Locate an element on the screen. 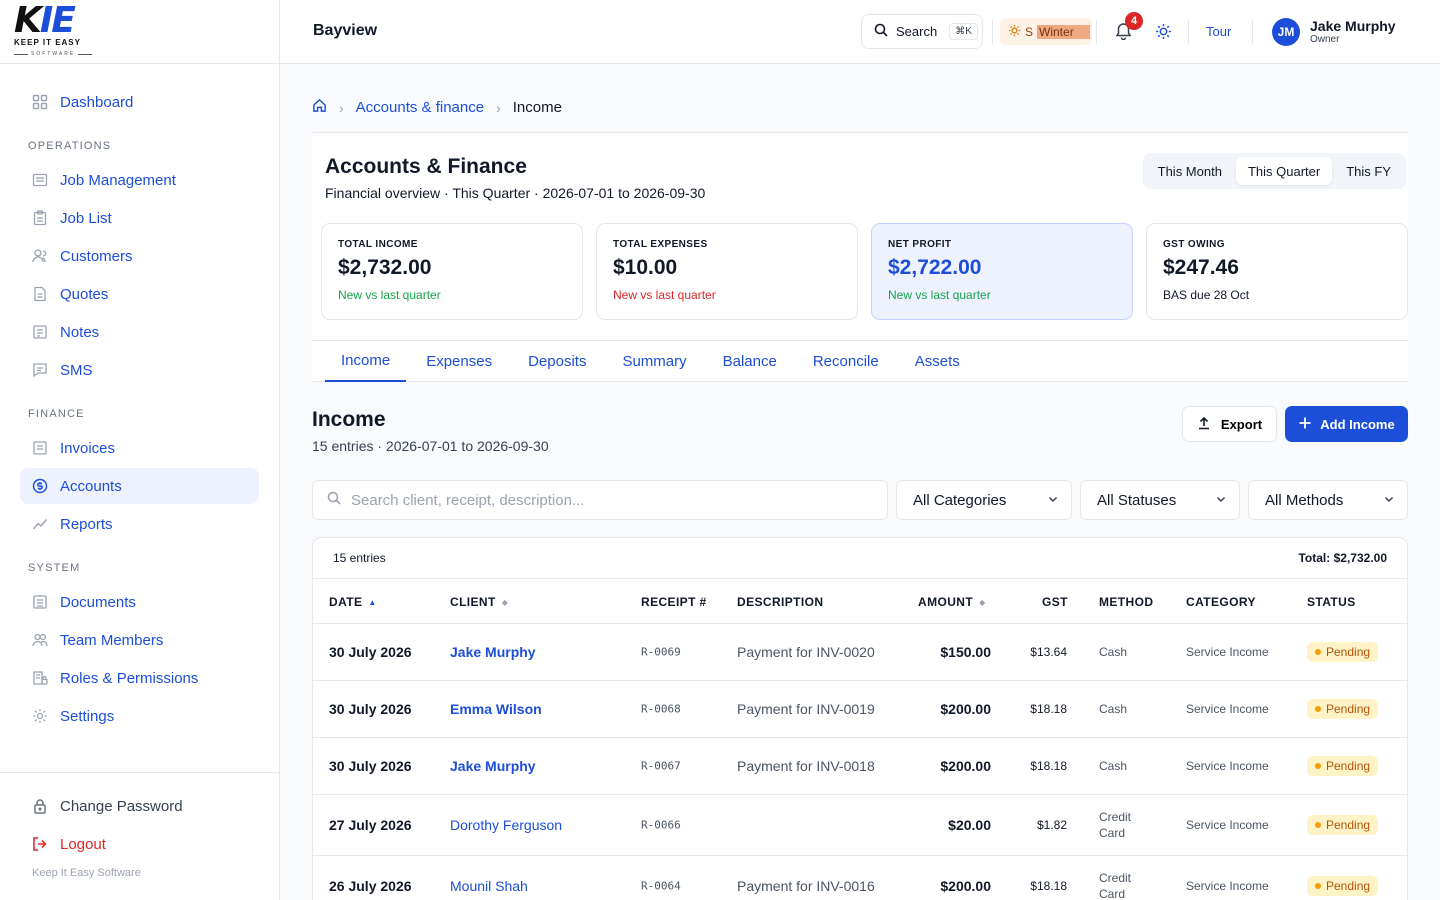 This screenshot has width=1440, height=900. logout-button: Logout is located at coordinates (139, 844).